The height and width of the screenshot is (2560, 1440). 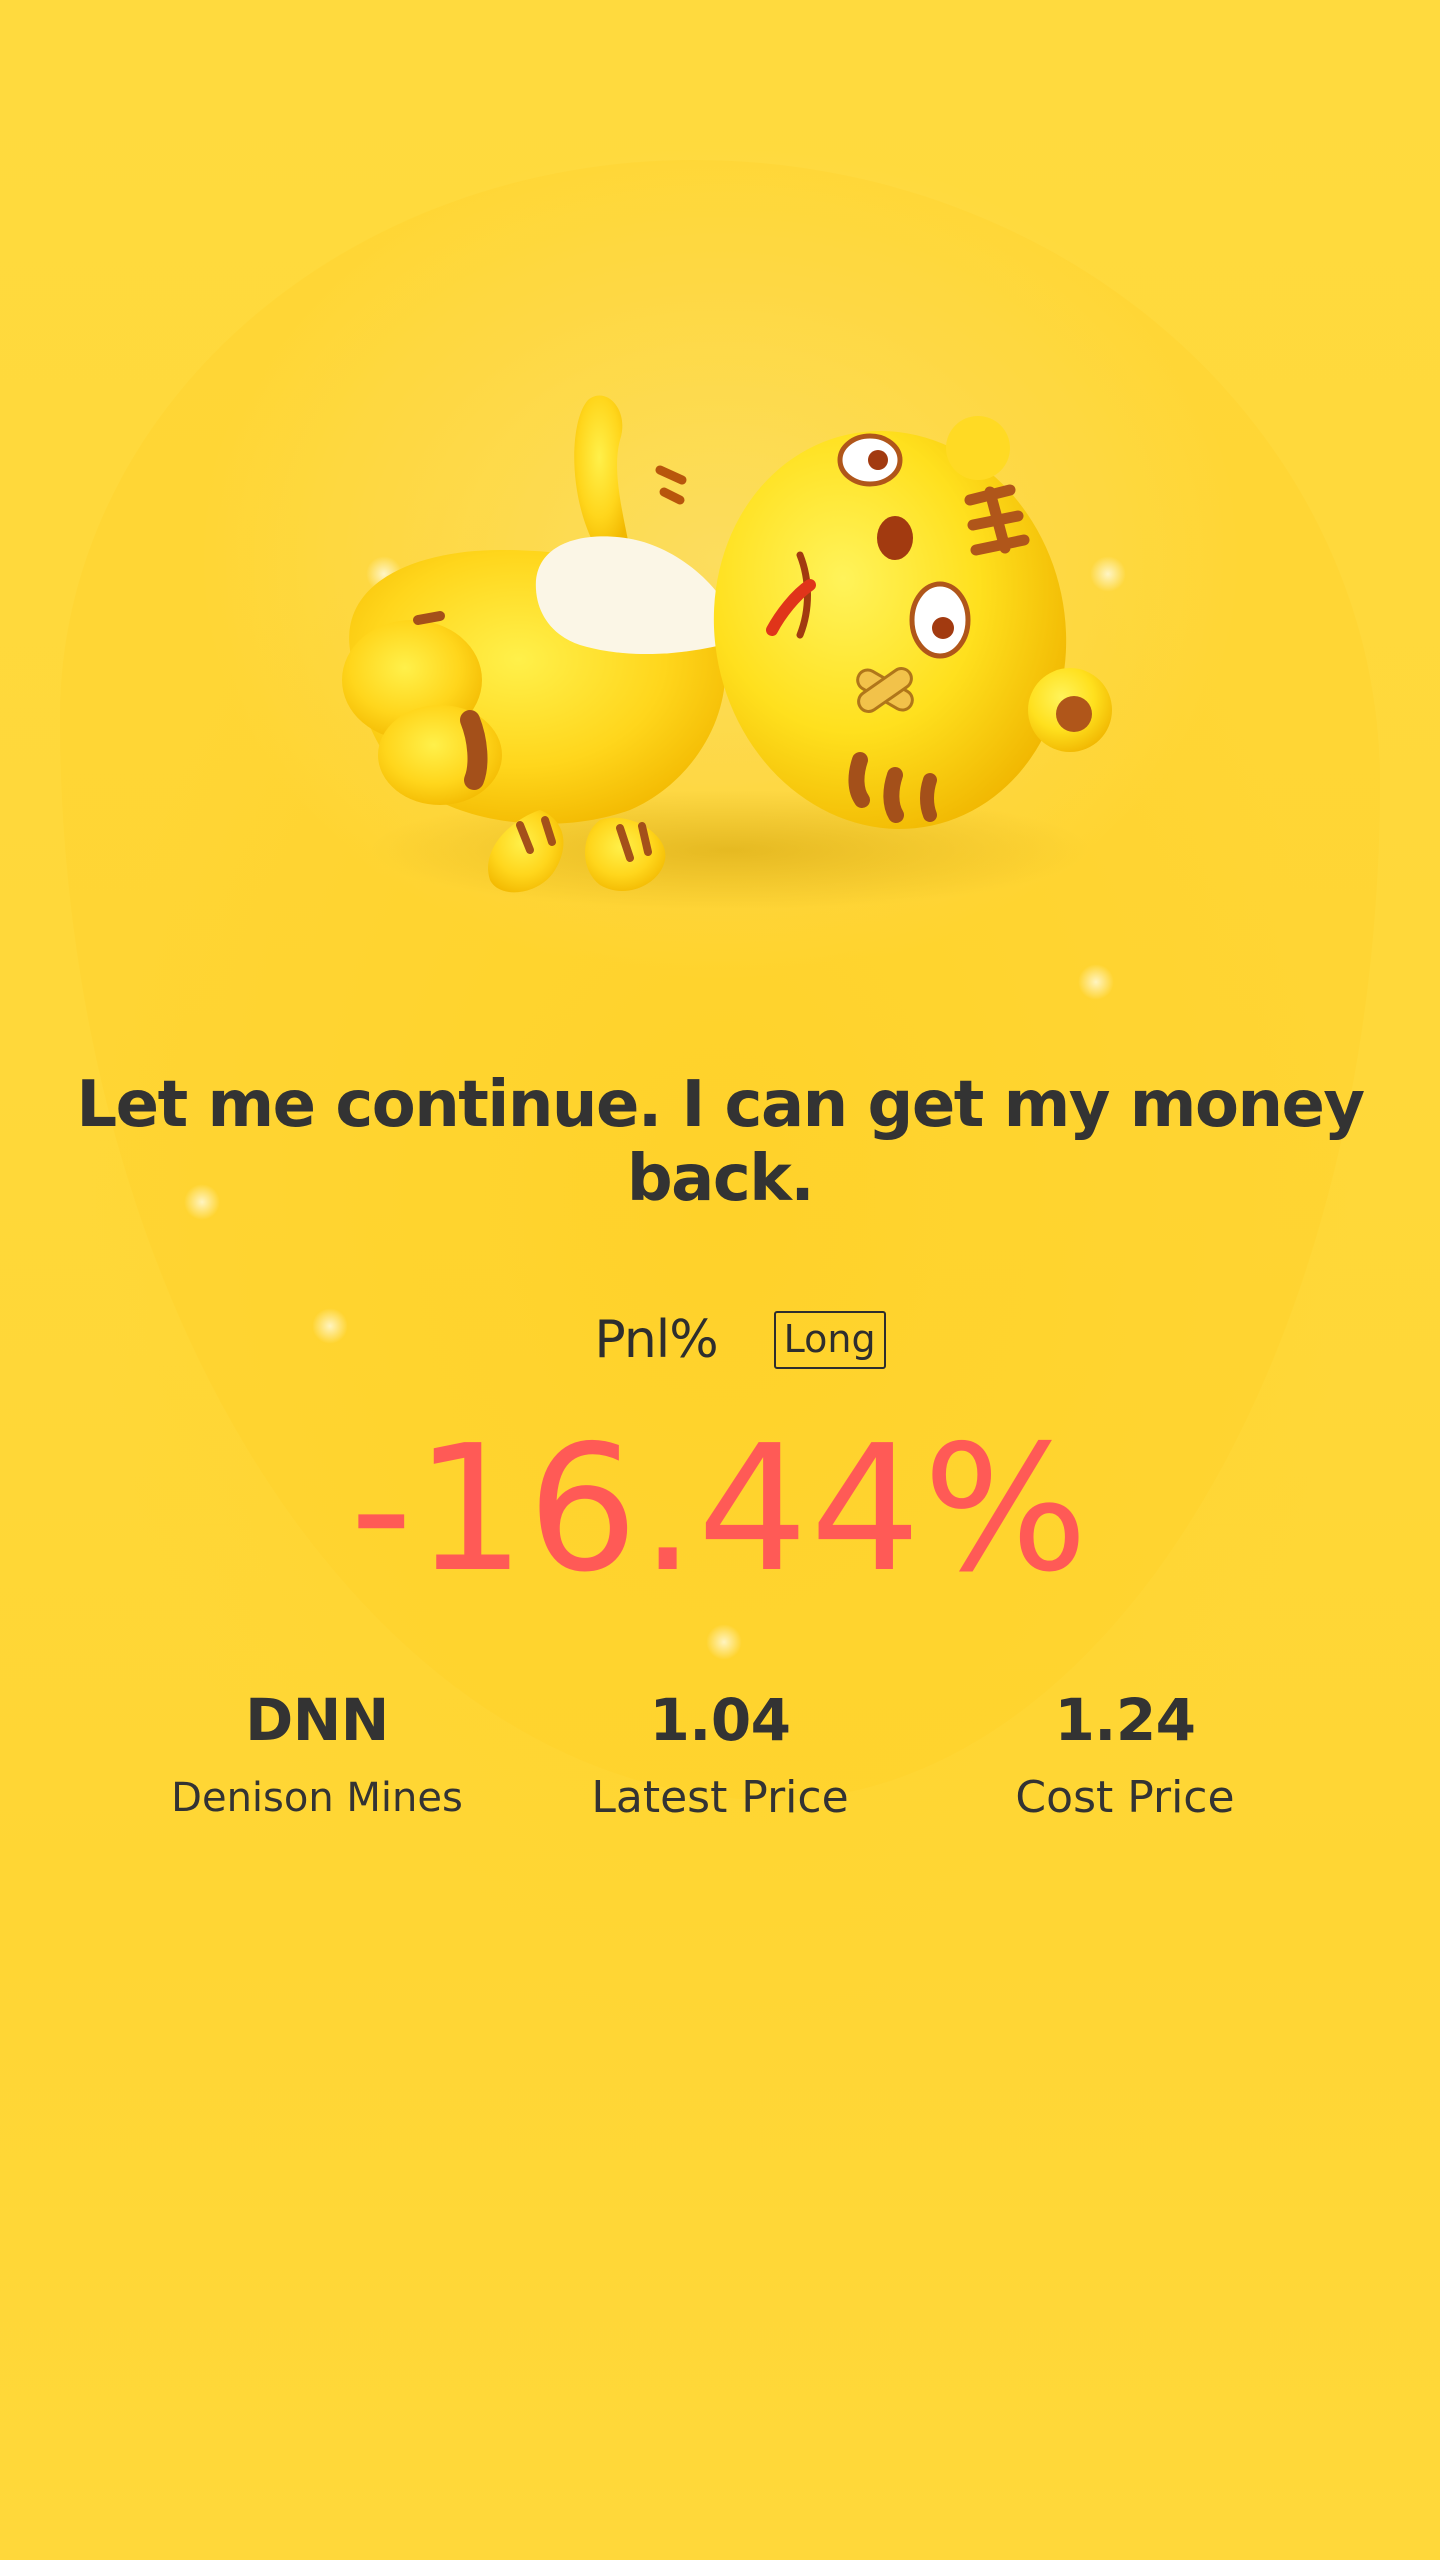 What do you see at coordinates (1125, 1797) in the screenshot?
I see `cost-price-label: Cost Price` at bounding box center [1125, 1797].